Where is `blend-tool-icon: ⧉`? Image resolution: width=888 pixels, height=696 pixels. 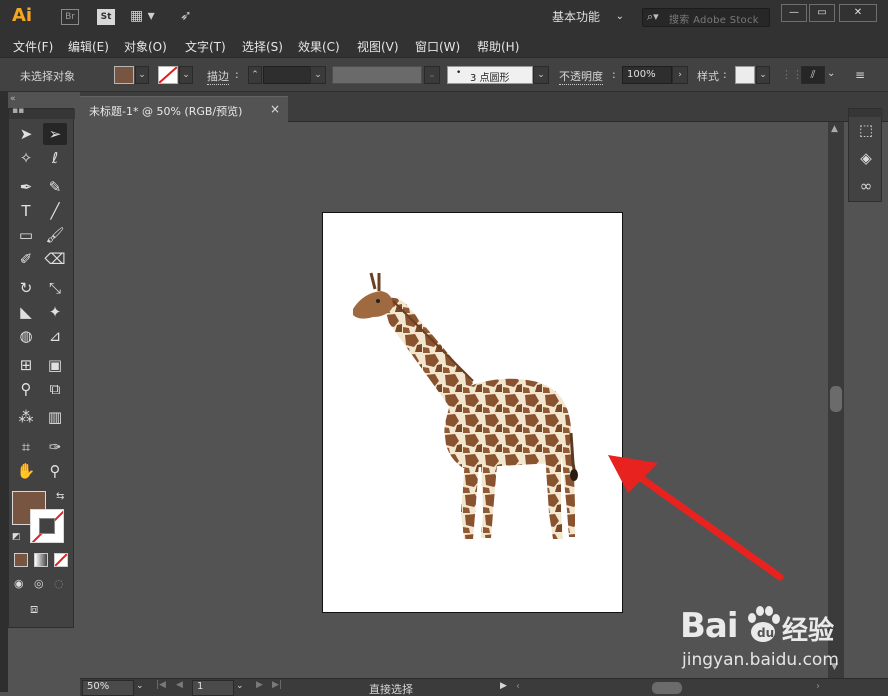
blend-tool-icon: ⧉ is located at coordinates (55, 389).